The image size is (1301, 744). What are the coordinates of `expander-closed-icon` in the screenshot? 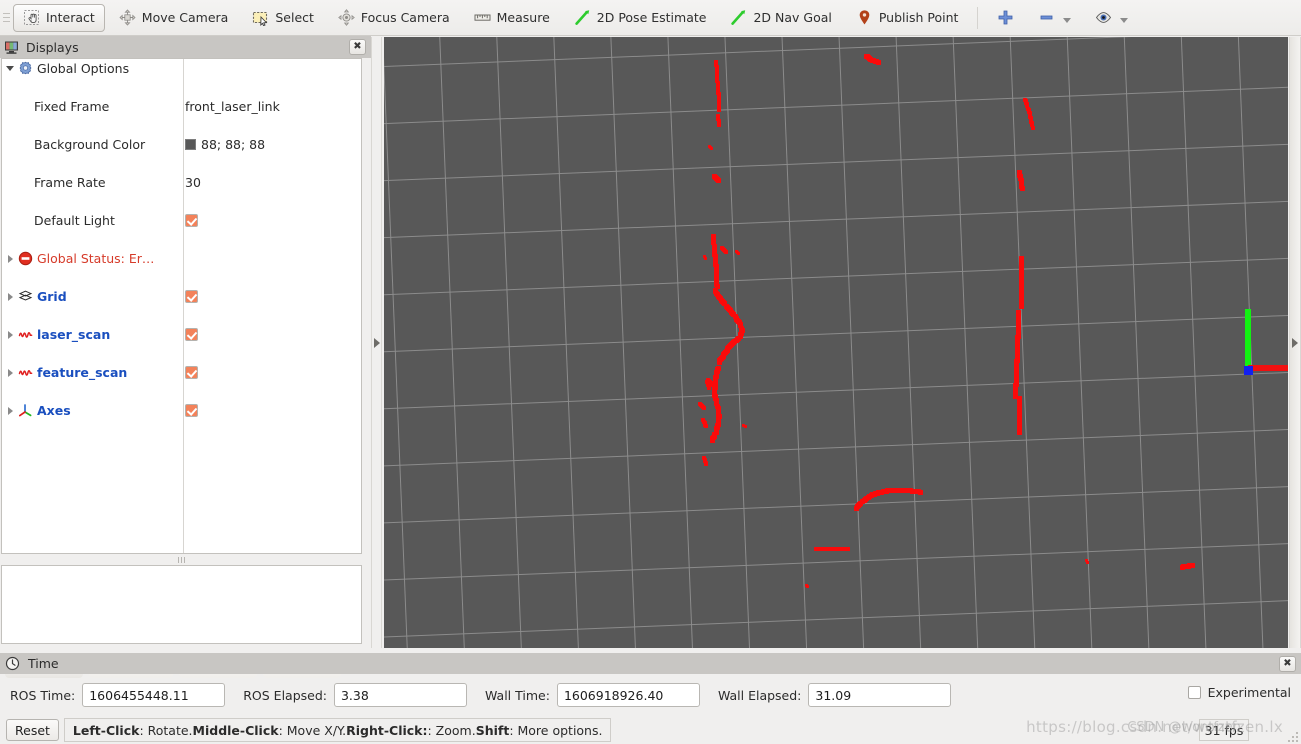 It's located at (10, 258).